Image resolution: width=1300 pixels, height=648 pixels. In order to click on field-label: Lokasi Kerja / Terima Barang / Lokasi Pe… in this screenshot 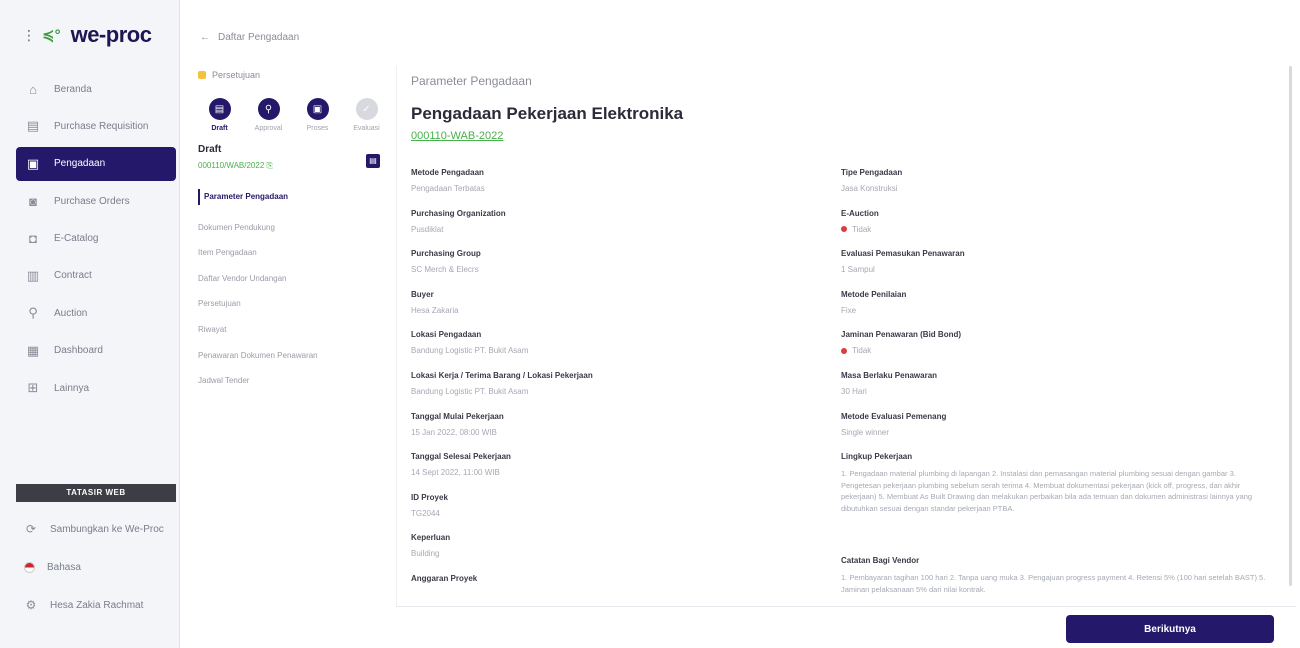, I will do `click(502, 375)`.